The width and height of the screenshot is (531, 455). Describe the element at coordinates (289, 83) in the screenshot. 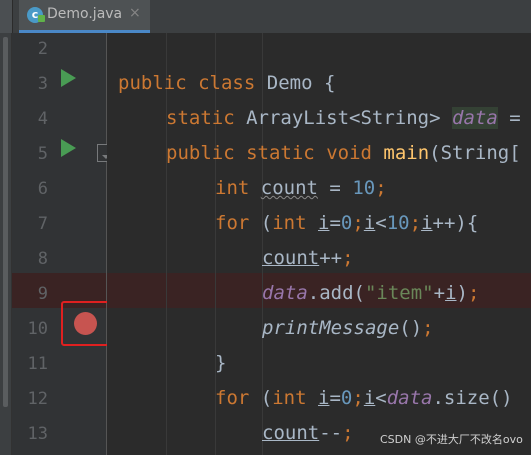

I see `class-name: Demo` at that location.